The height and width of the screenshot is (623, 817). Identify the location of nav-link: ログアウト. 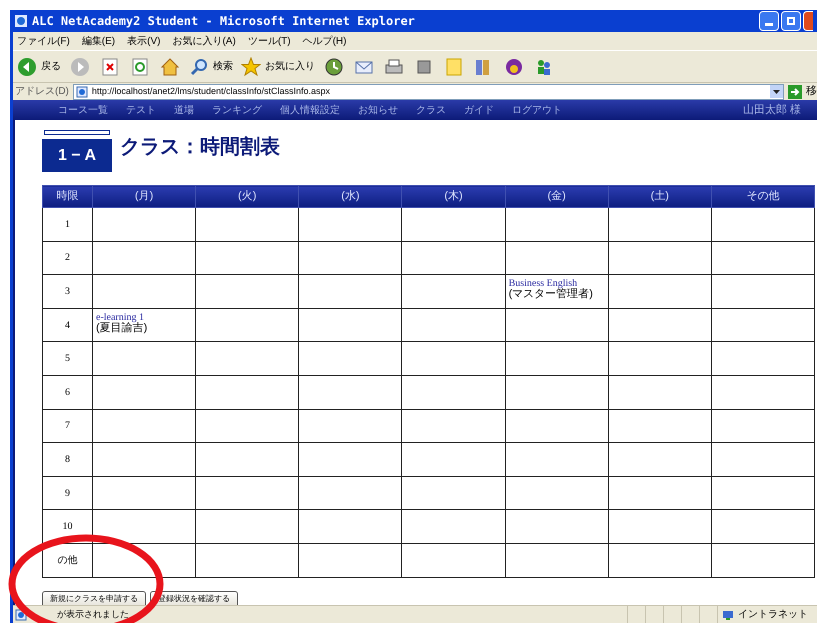
(537, 110).